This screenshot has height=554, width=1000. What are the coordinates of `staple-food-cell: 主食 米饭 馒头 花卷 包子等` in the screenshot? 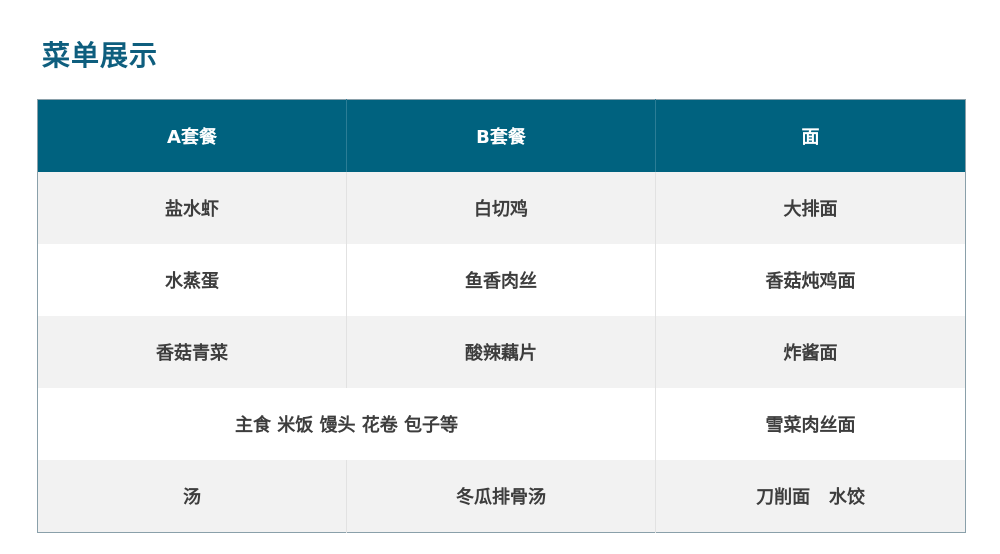 It's located at (346, 424).